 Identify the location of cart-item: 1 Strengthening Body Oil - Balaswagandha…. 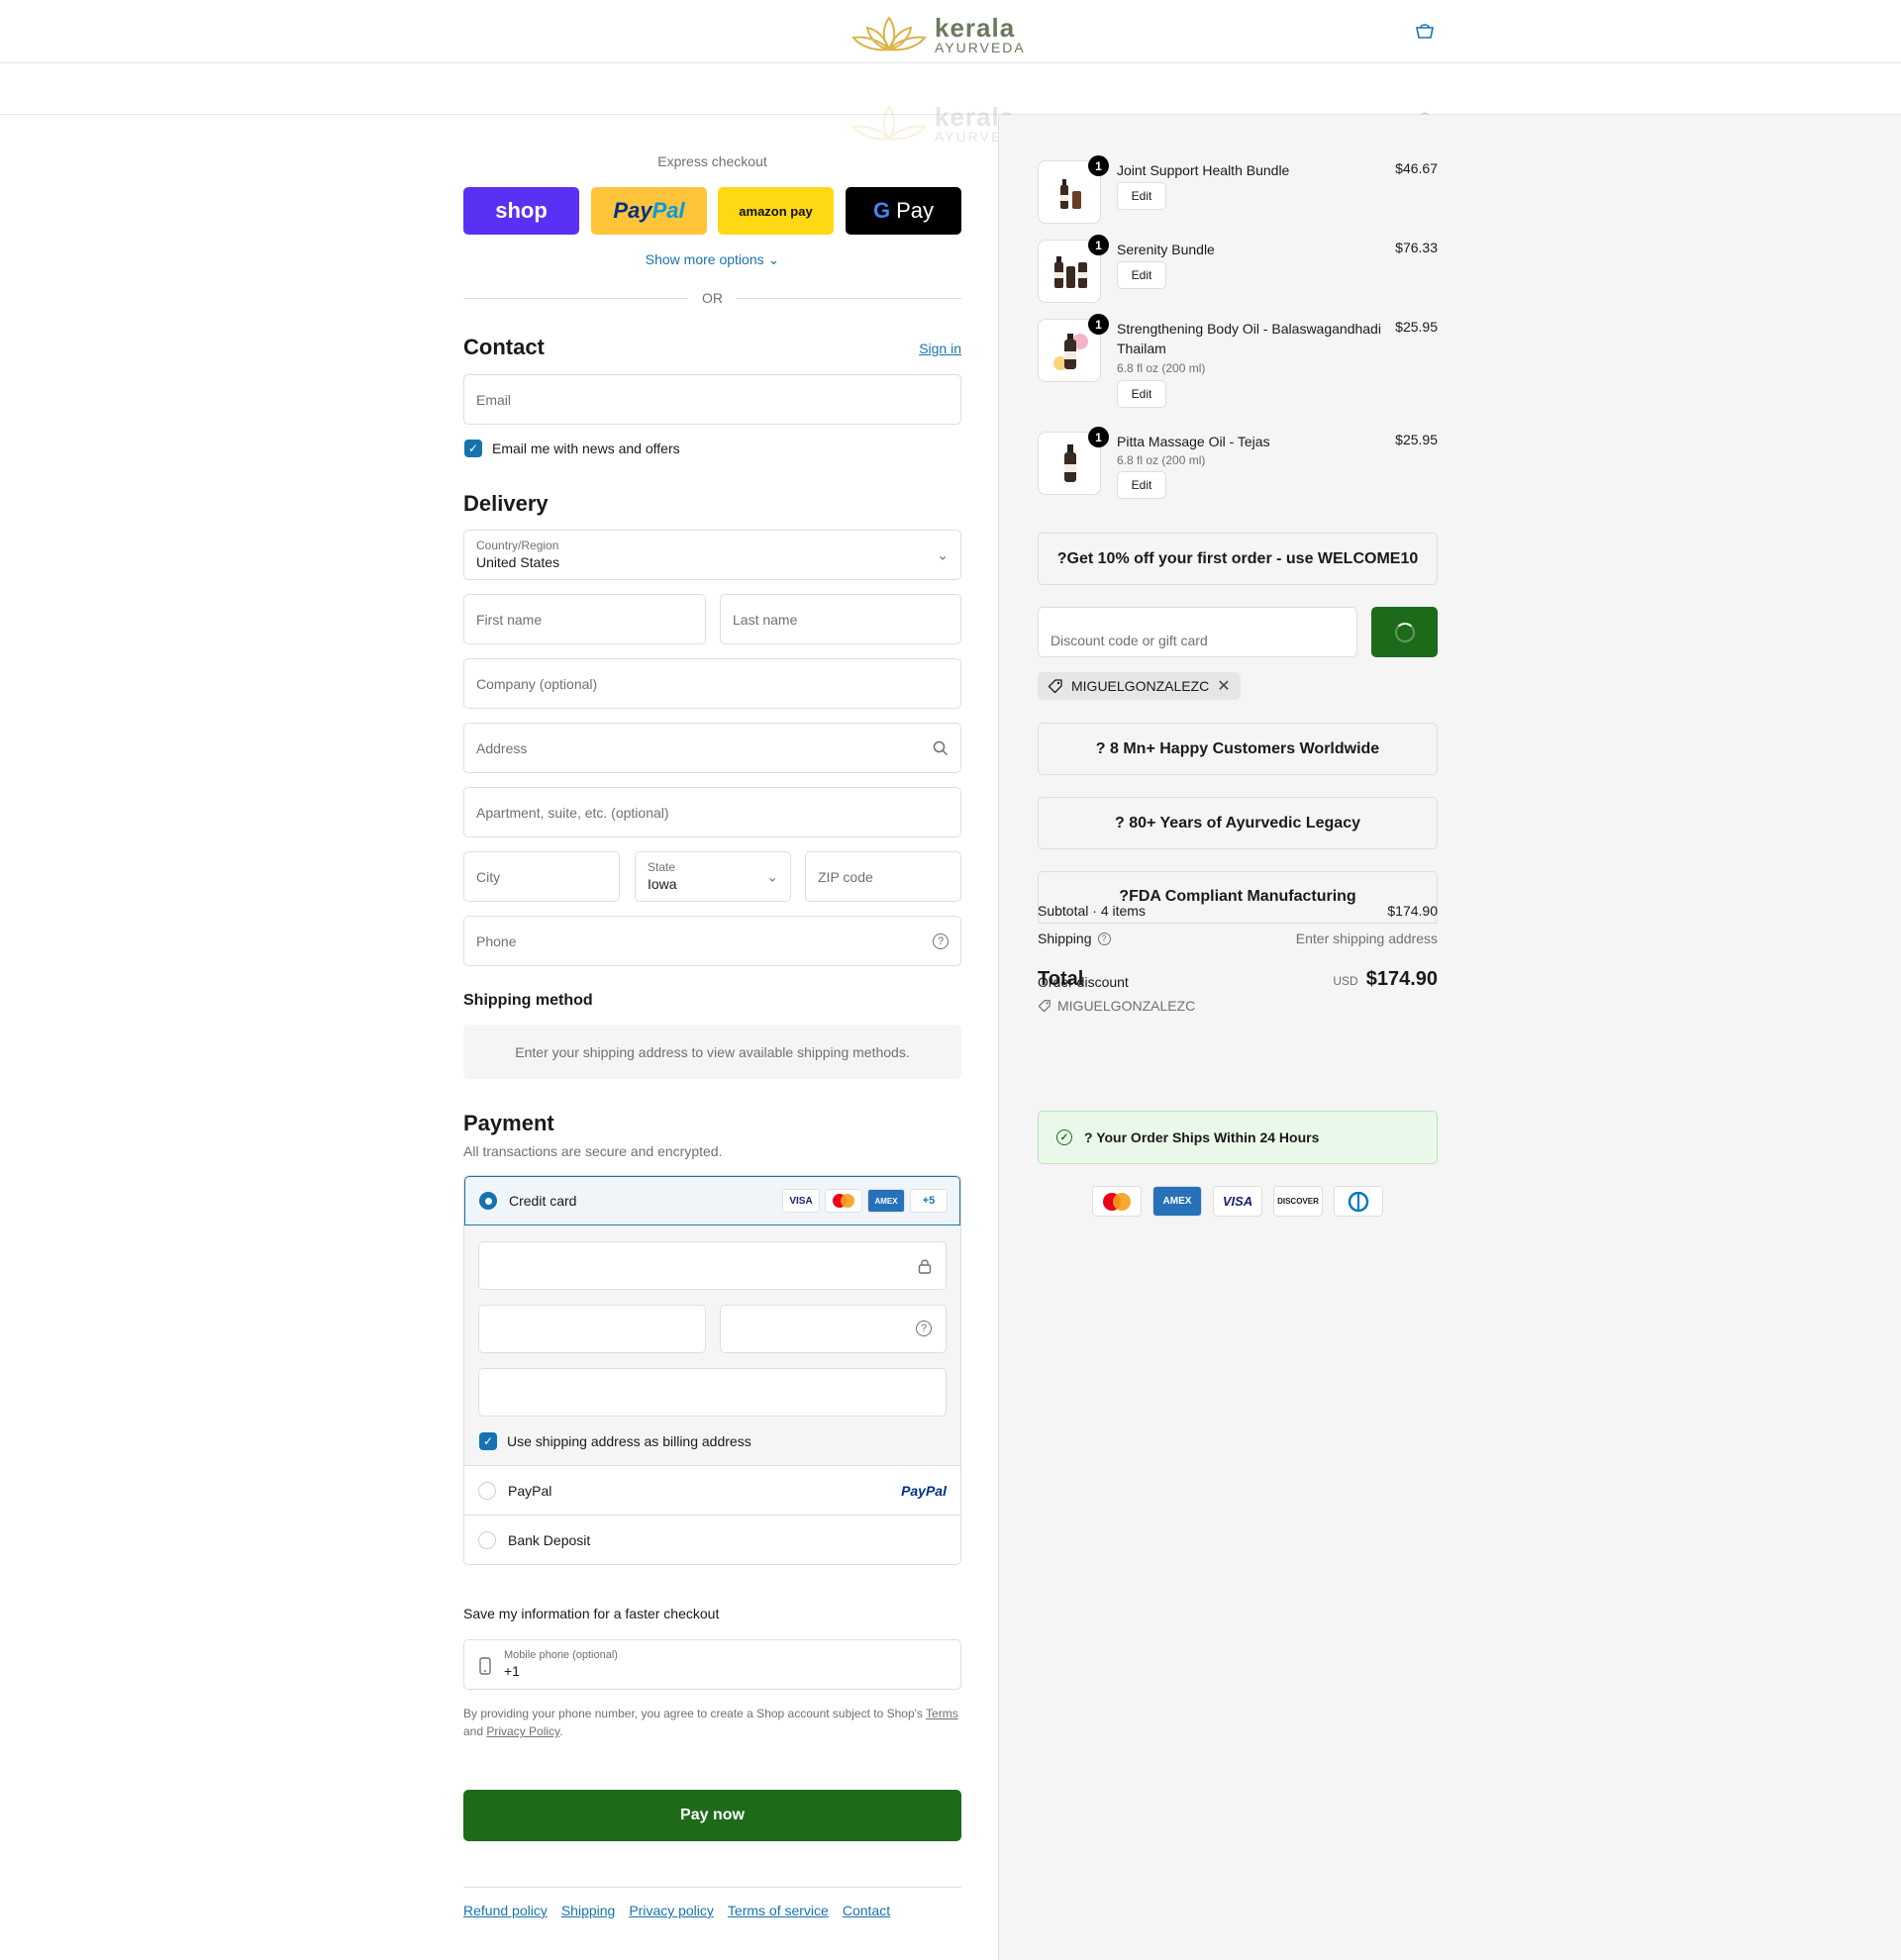
(1238, 366).